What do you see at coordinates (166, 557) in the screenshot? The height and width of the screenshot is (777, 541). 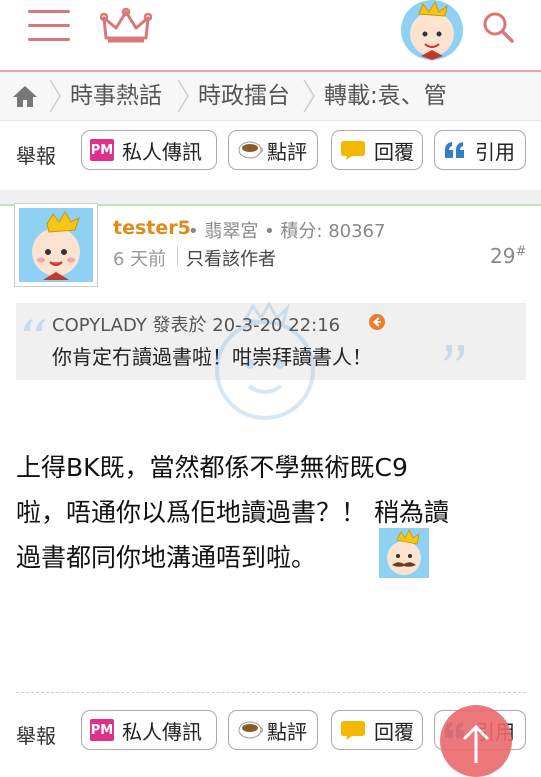 I see `post-body-line-3: 過書都同你地溝通唔到啦。` at bounding box center [166, 557].